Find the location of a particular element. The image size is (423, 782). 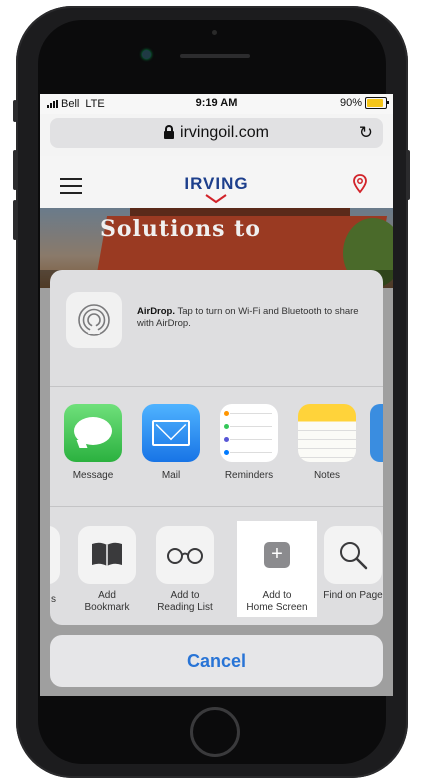

mute-switch is located at coordinates (15, 111).